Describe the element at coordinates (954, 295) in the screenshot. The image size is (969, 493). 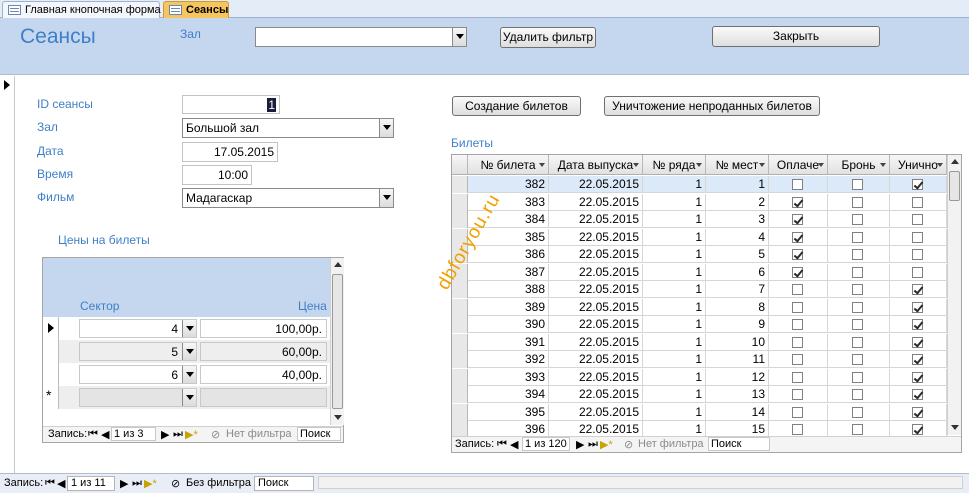
I see `tickets-vertical-scrollbar` at that location.